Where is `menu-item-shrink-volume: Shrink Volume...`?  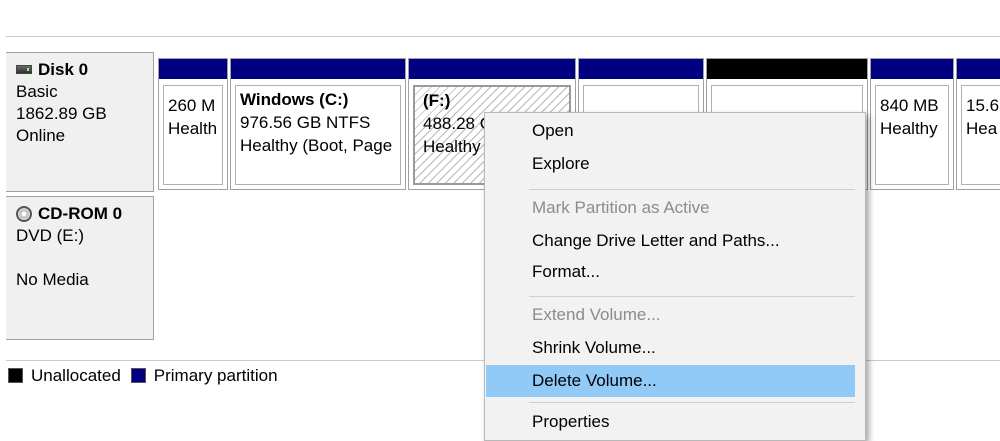 menu-item-shrink-volume: Shrink Volume... is located at coordinates (670, 348).